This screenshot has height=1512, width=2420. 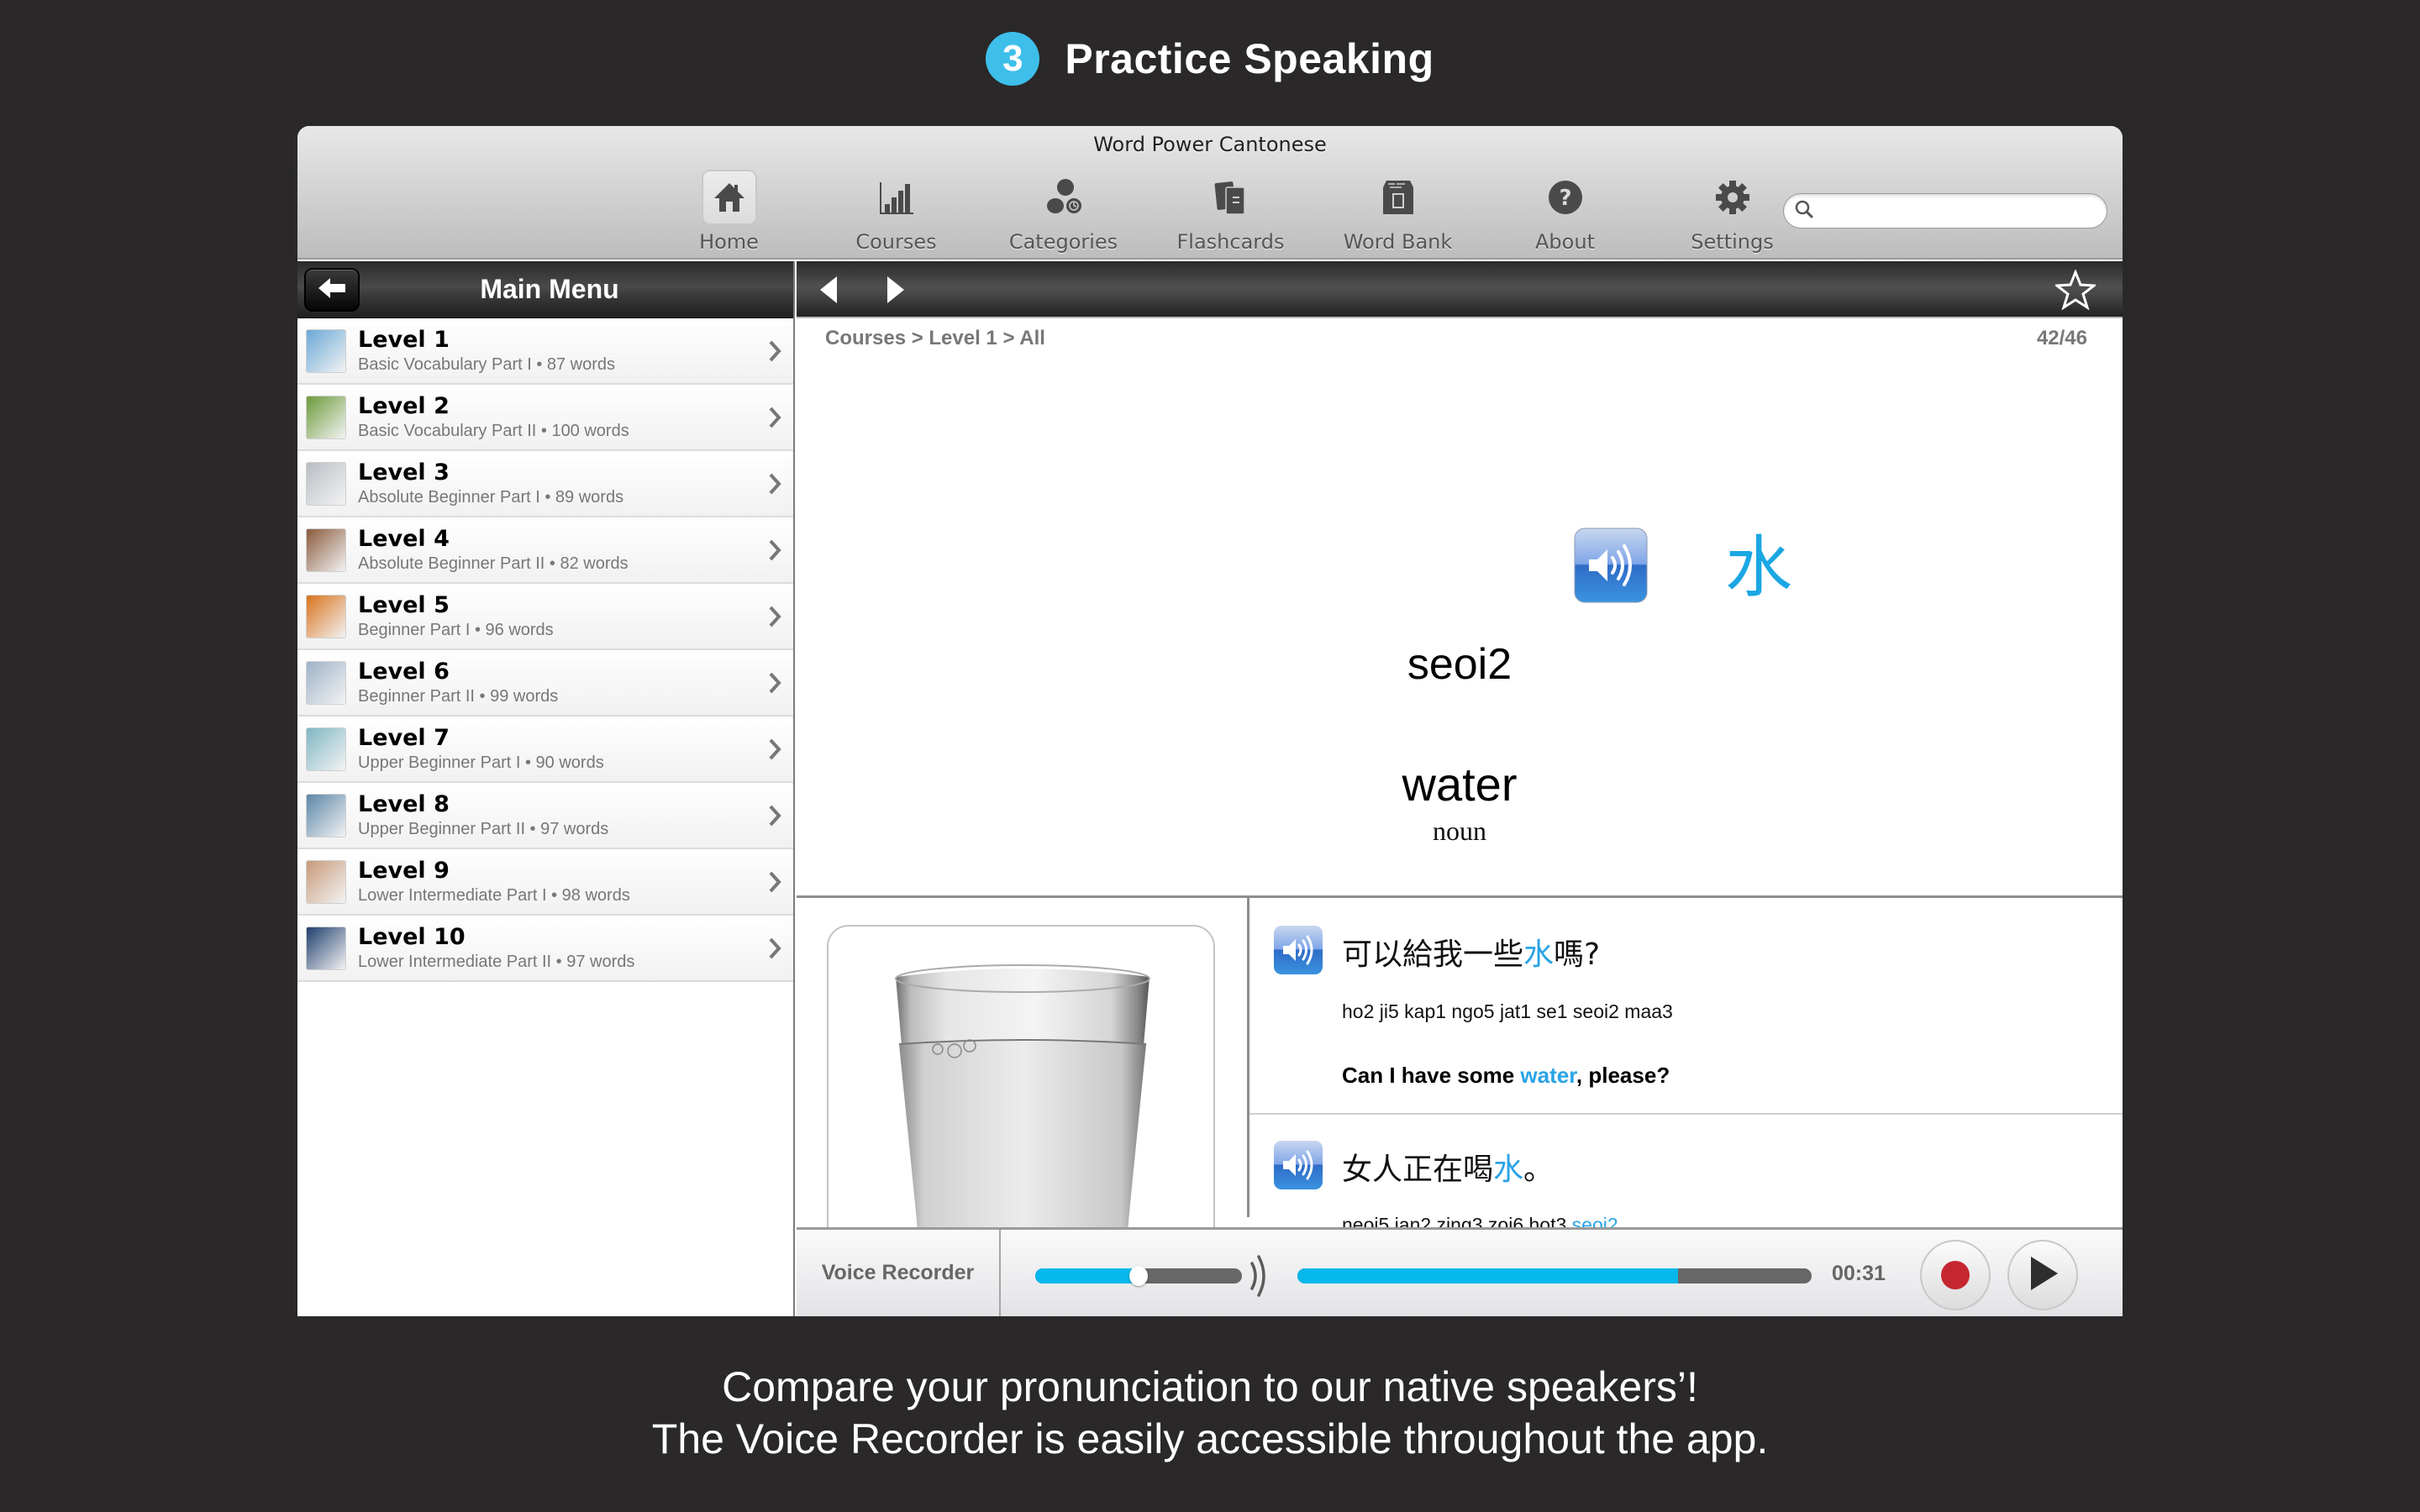 I want to click on level-name: Level 2, so click(x=404, y=405).